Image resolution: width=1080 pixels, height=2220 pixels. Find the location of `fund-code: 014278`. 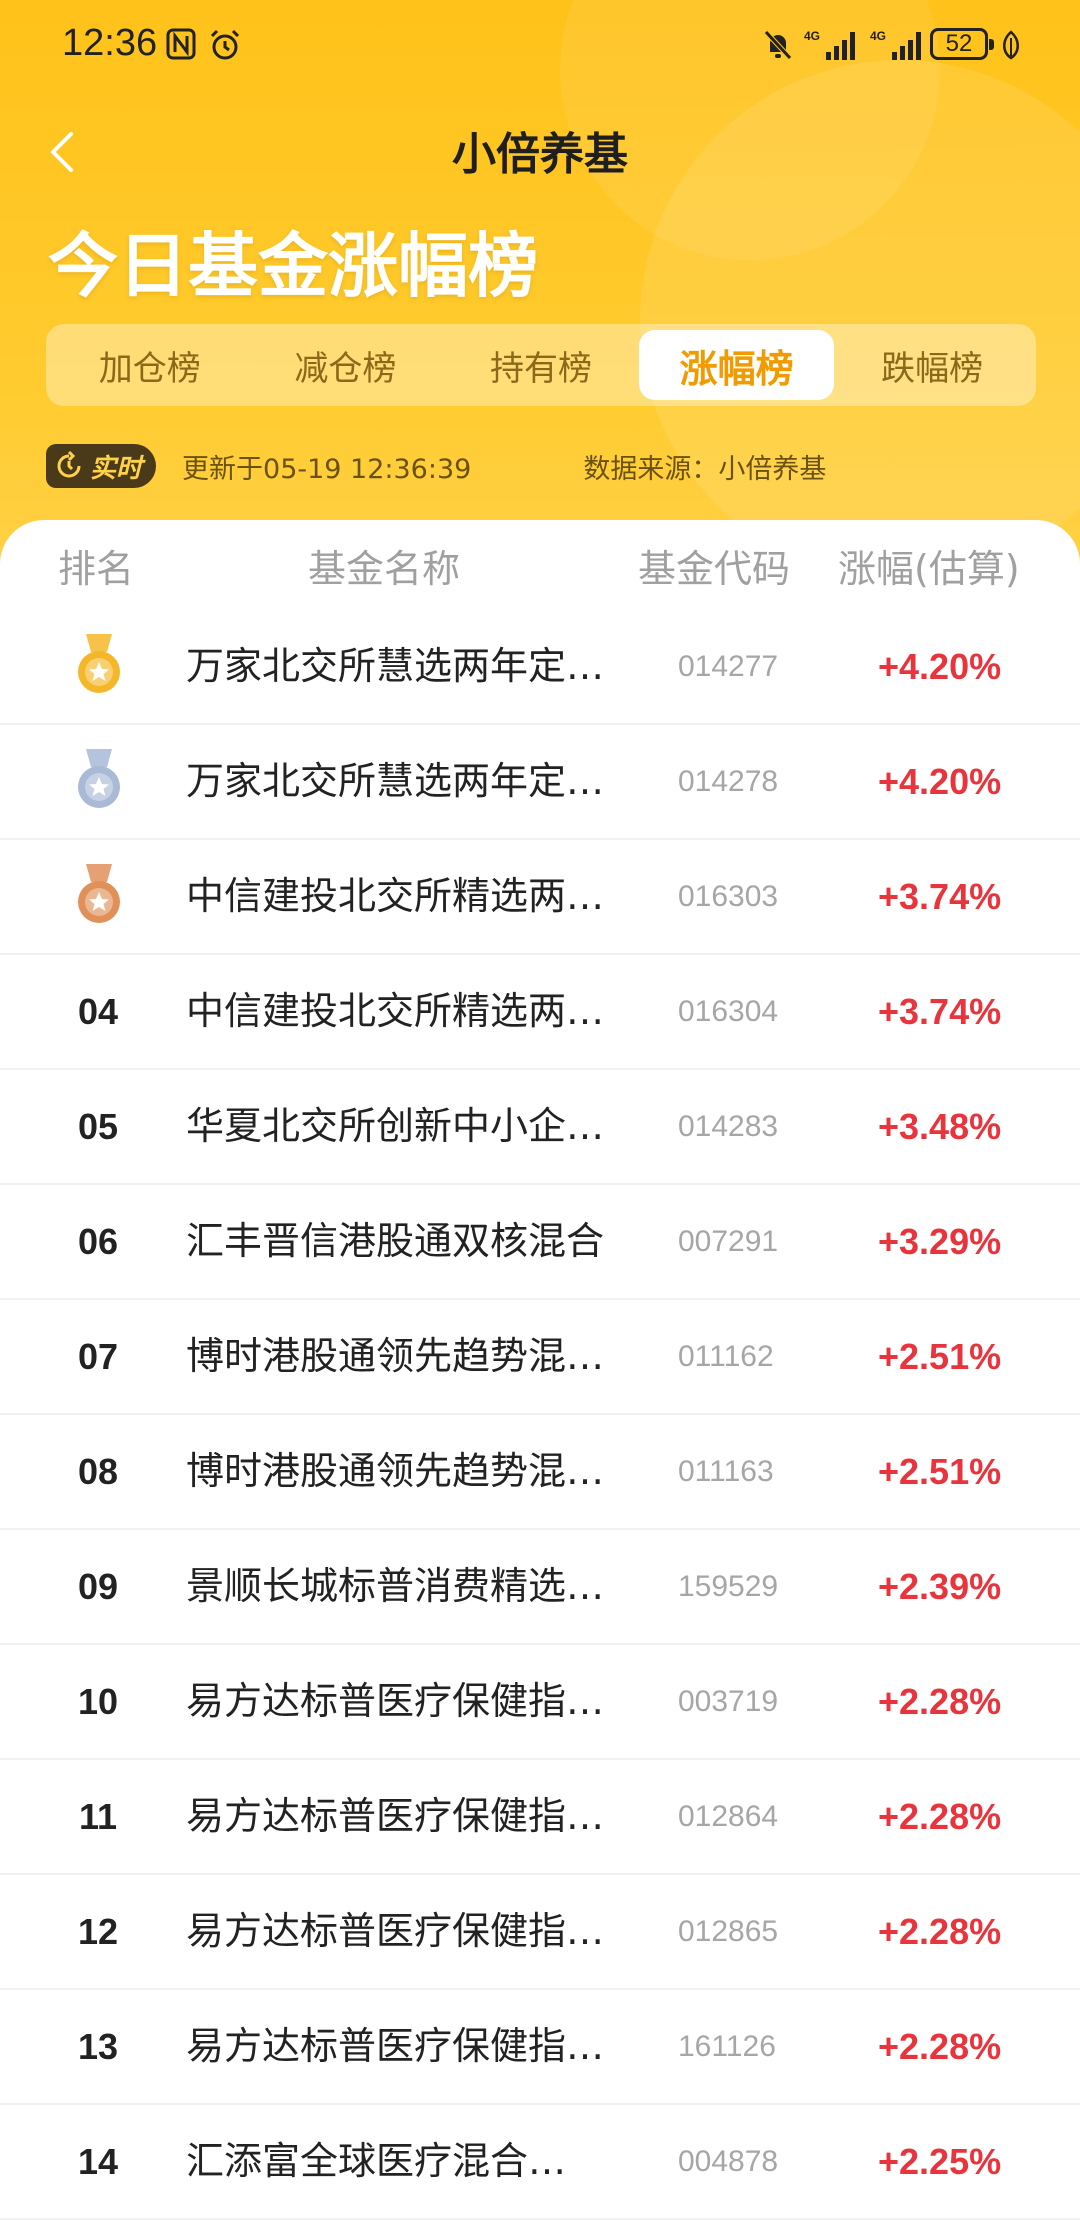

fund-code: 014278 is located at coordinates (728, 781).